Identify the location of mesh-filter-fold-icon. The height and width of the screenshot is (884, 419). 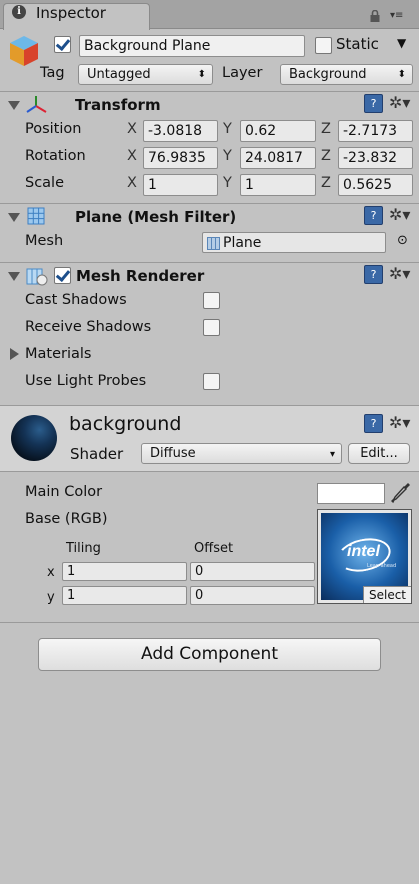
(14, 217).